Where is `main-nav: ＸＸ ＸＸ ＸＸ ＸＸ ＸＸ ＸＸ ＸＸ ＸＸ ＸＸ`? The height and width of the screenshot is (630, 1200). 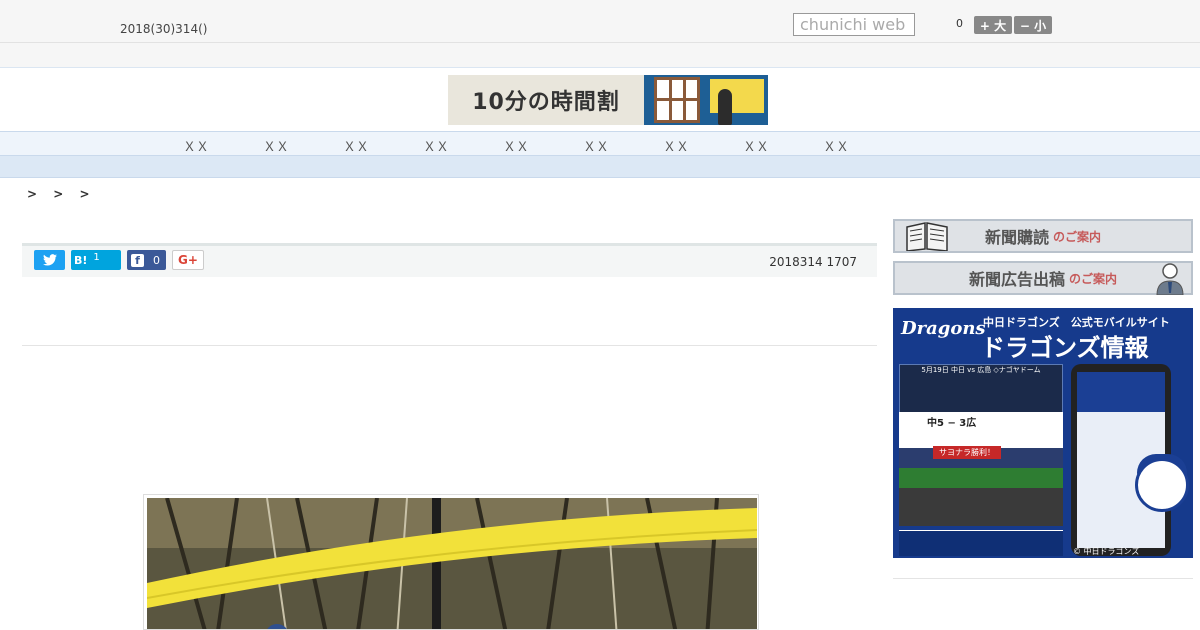
main-nav: ＸＸ ＸＸ ＸＸ ＸＸ ＸＸ ＸＸ ＸＸ ＸＸ ＸＸ is located at coordinates (600, 143).